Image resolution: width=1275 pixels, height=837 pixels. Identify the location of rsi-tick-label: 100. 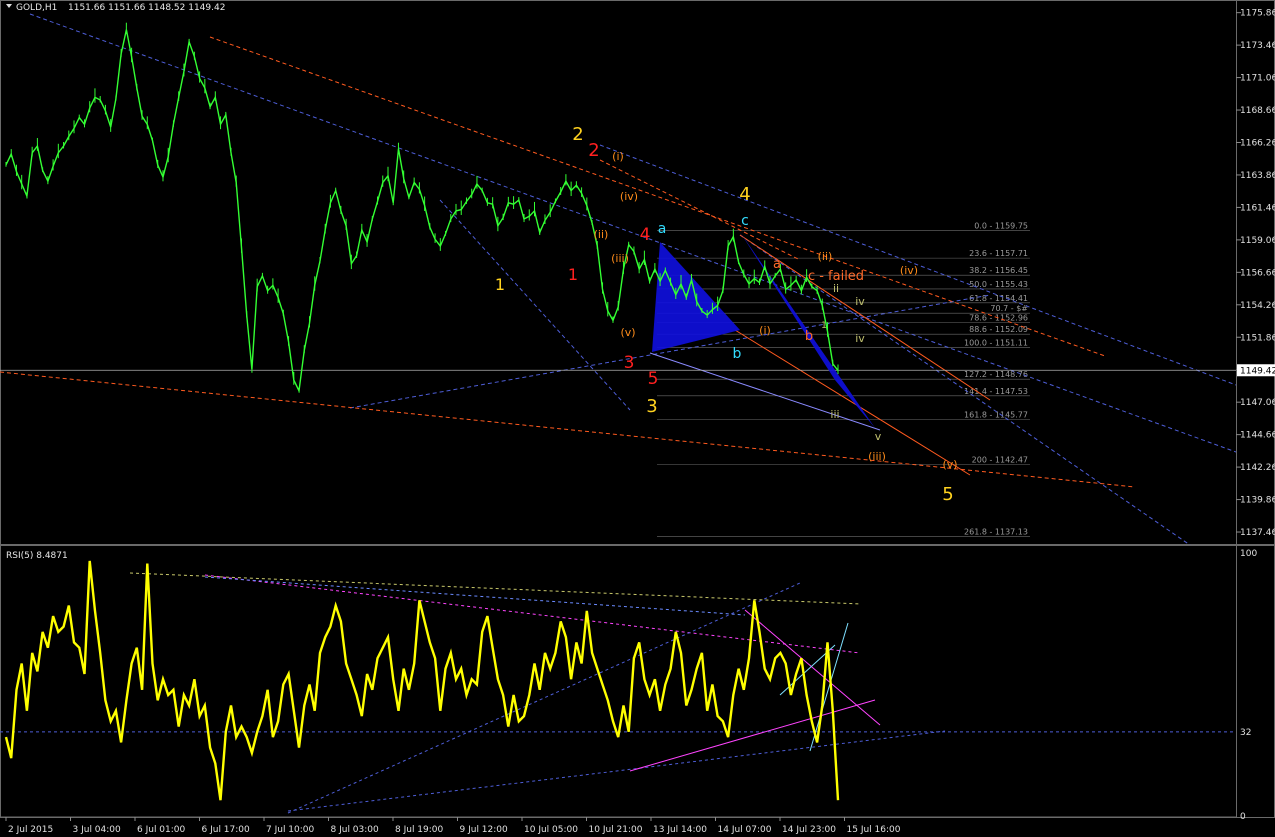
(1248, 554).